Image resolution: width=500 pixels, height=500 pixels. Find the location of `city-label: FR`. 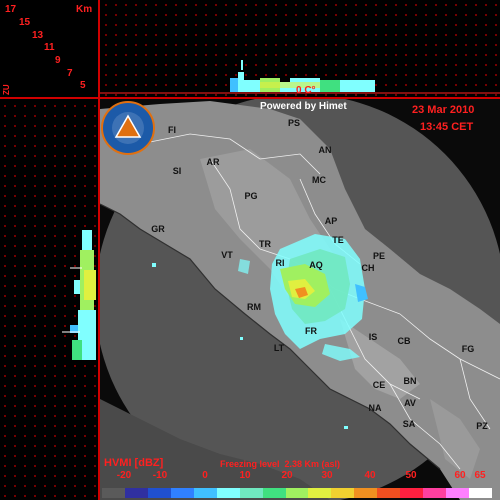

city-label: FR is located at coordinates (311, 331).